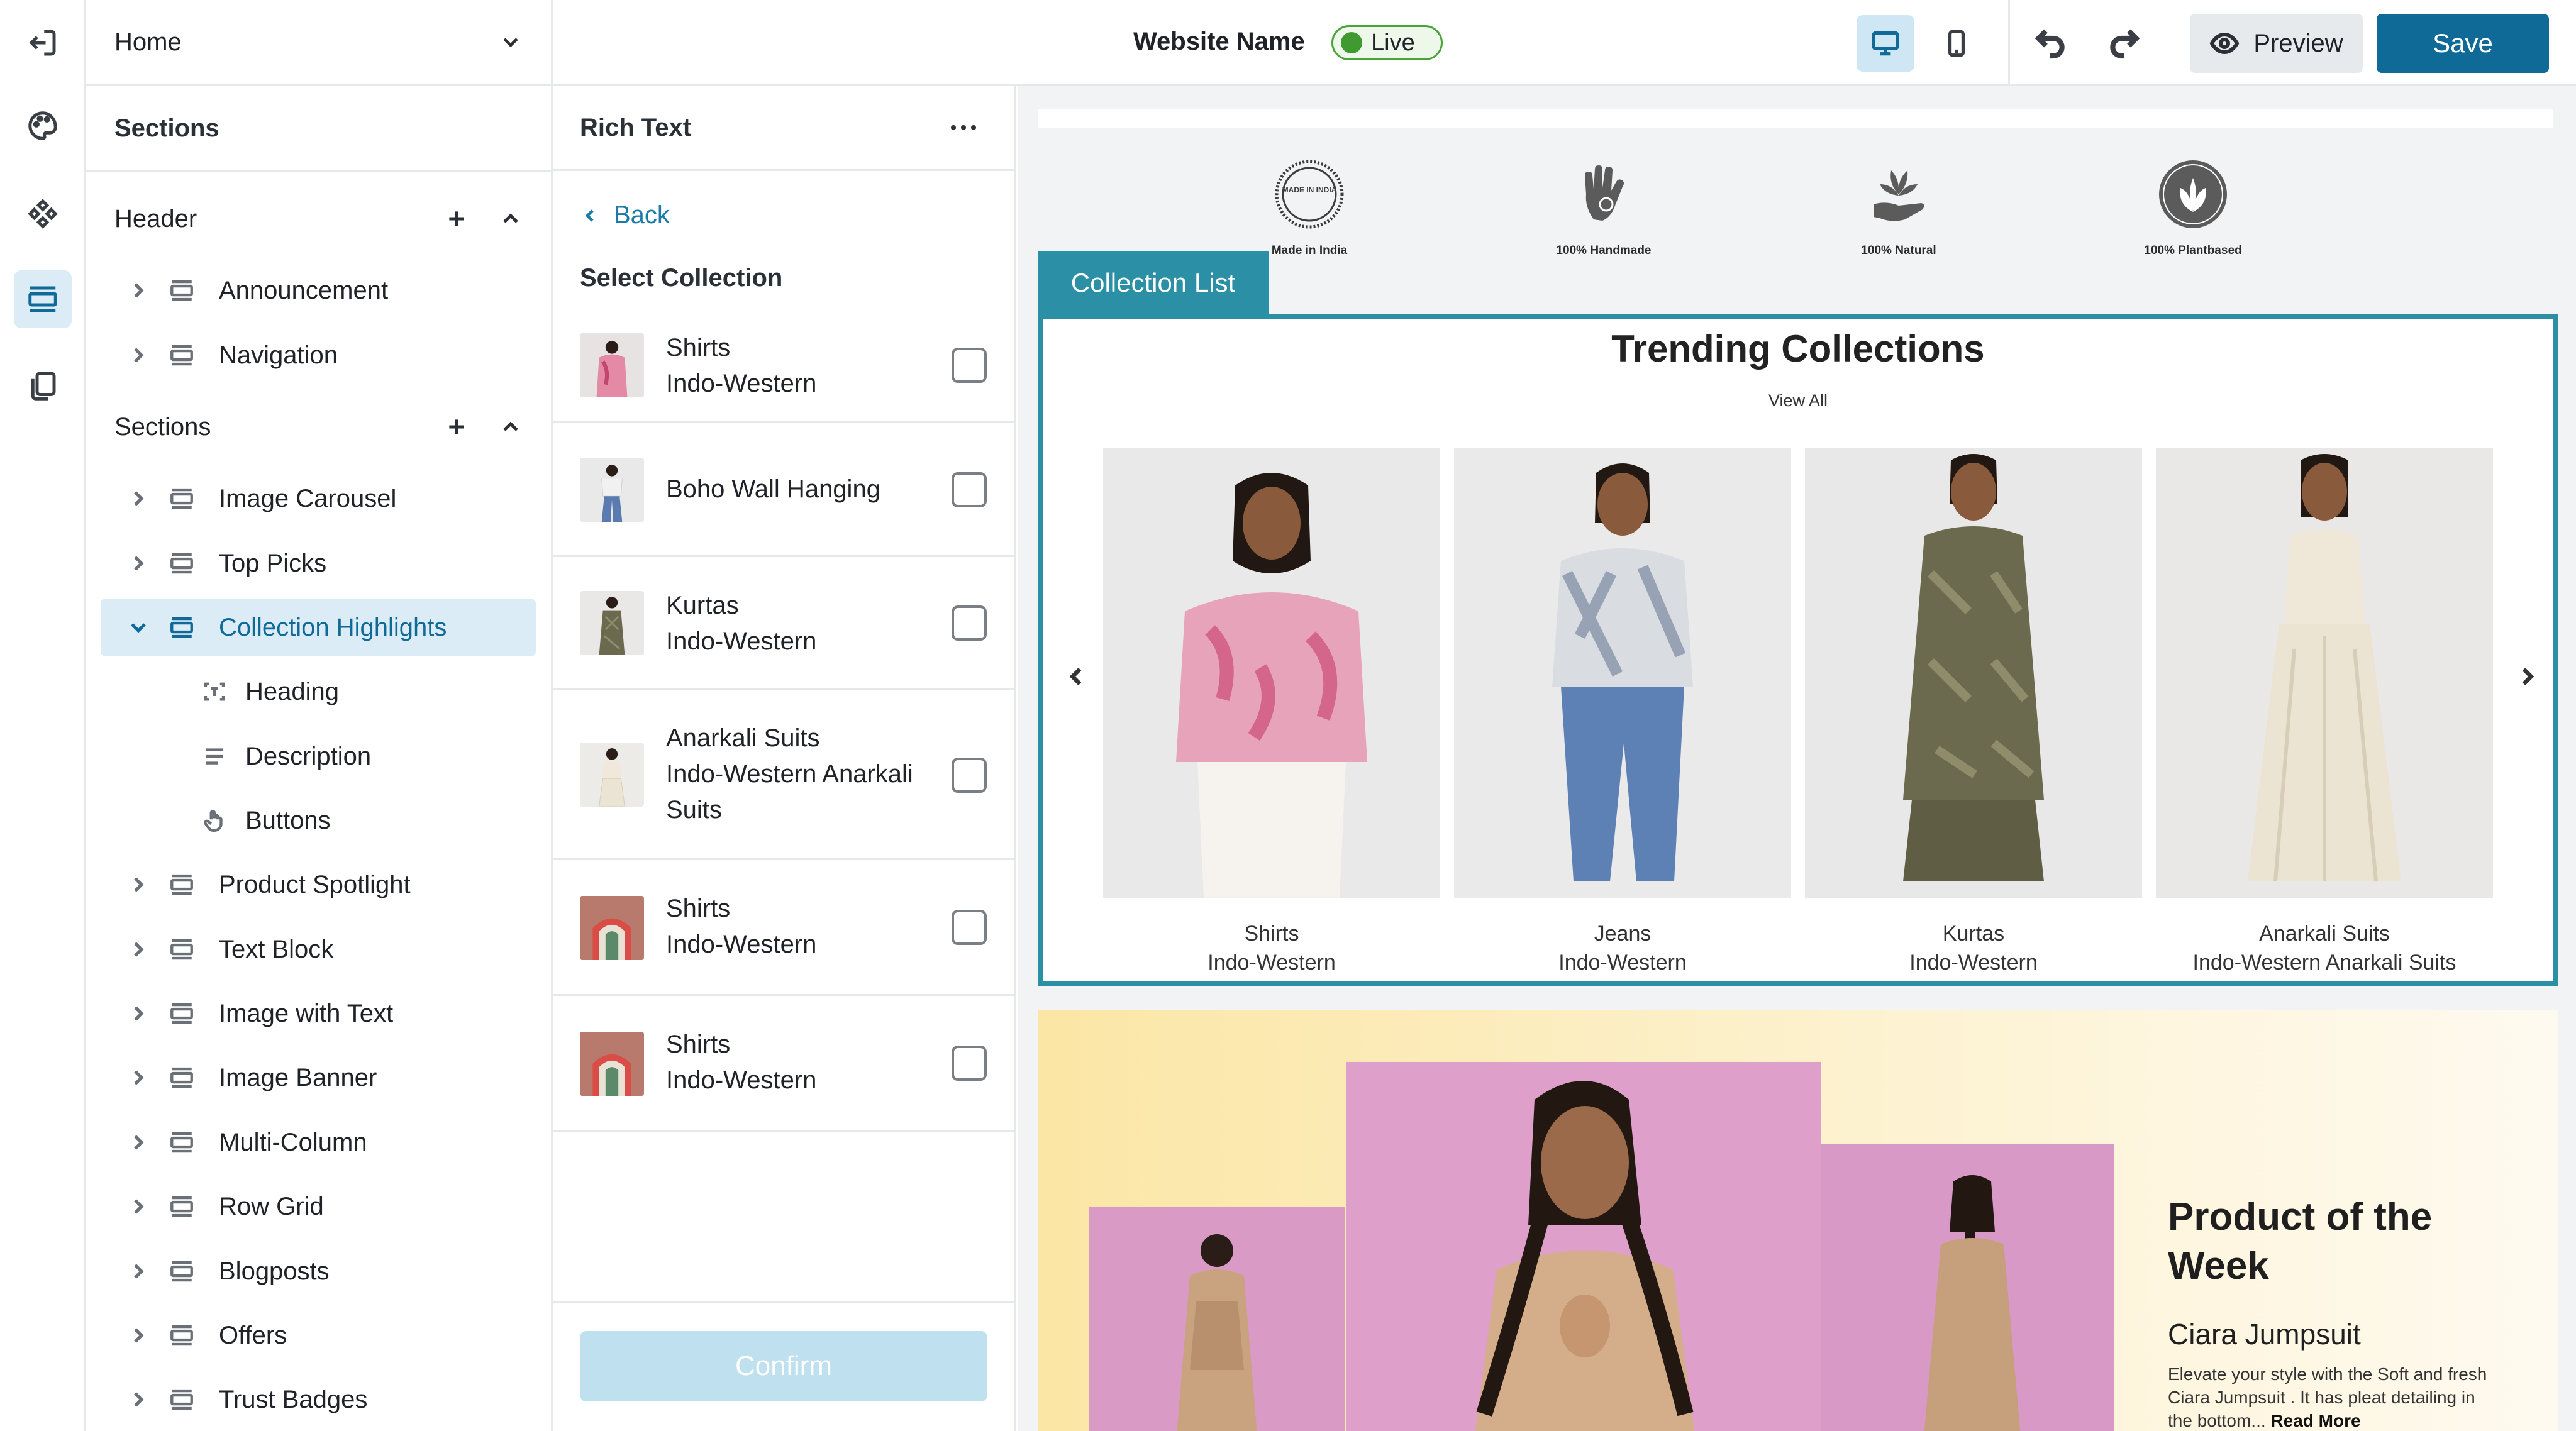 The image size is (2576, 1431). I want to click on sidebar-item-collection-highlights: Collection Highlights, so click(318, 627).